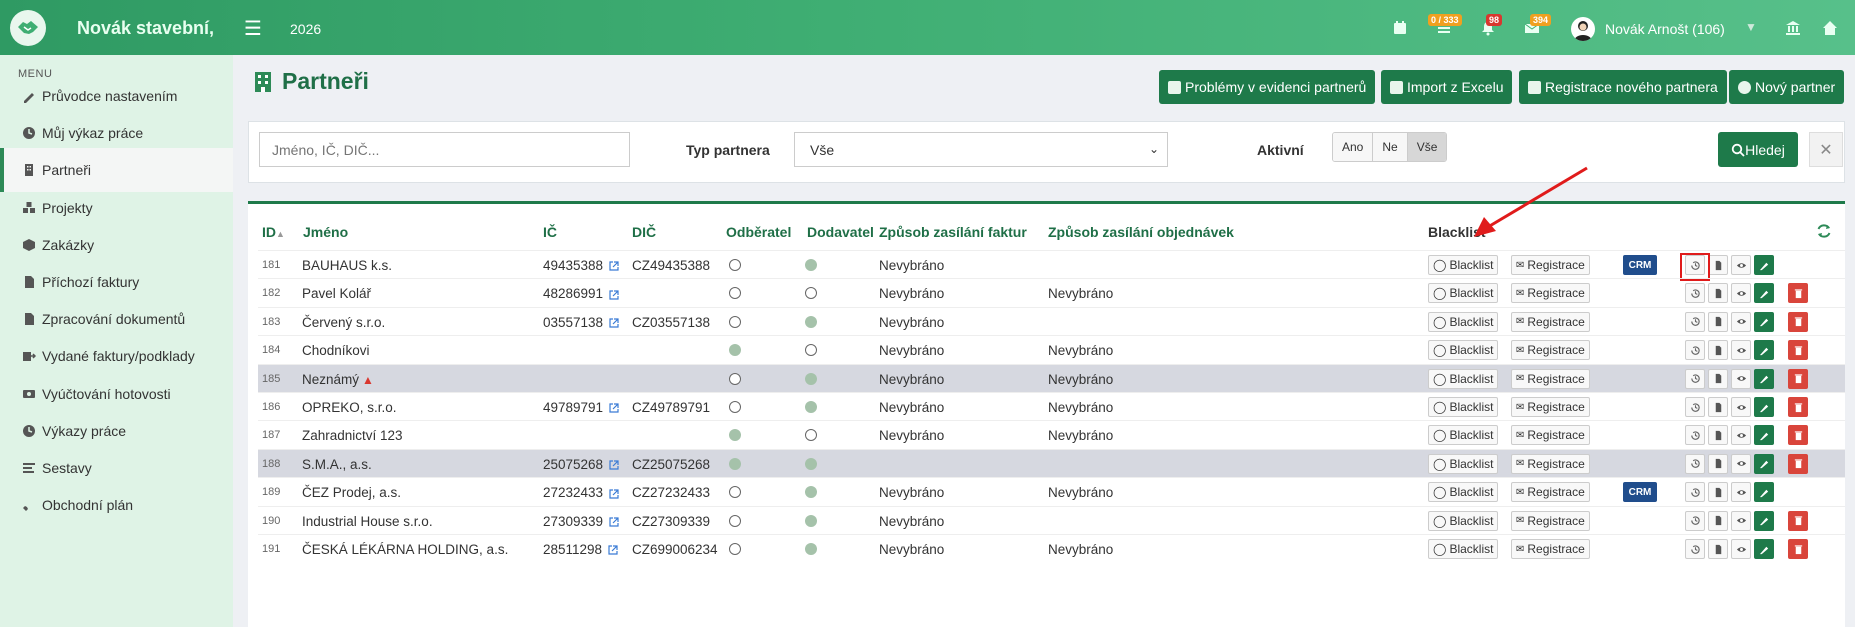 The width and height of the screenshot is (1855, 627). What do you see at coordinates (351, 492) in the screenshot?
I see `partner-name: ČEZ Prodej, a.s.` at bounding box center [351, 492].